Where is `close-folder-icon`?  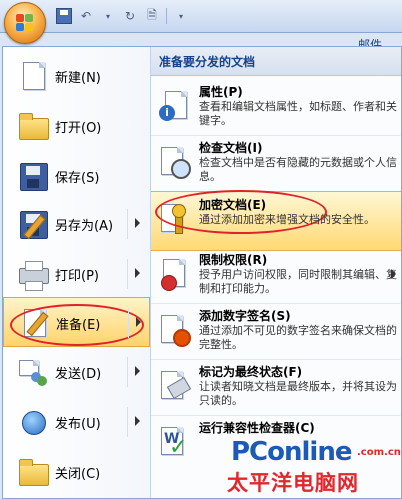 close-folder-icon is located at coordinates (33, 472).